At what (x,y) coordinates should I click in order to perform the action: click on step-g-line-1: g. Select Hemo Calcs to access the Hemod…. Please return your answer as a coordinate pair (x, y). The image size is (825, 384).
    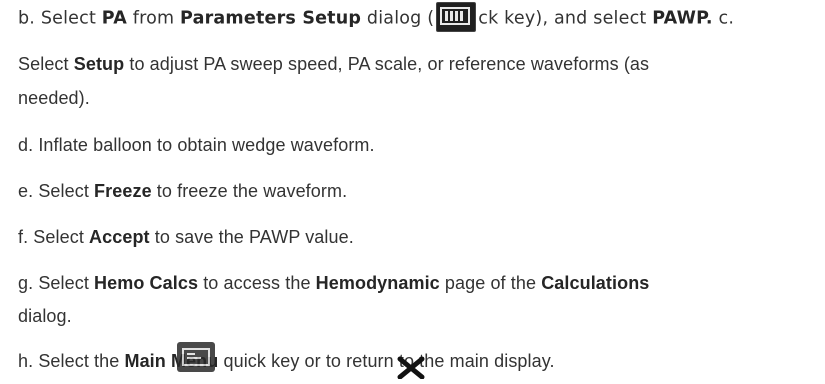
    Looking at the image, I should click on (333, 283).